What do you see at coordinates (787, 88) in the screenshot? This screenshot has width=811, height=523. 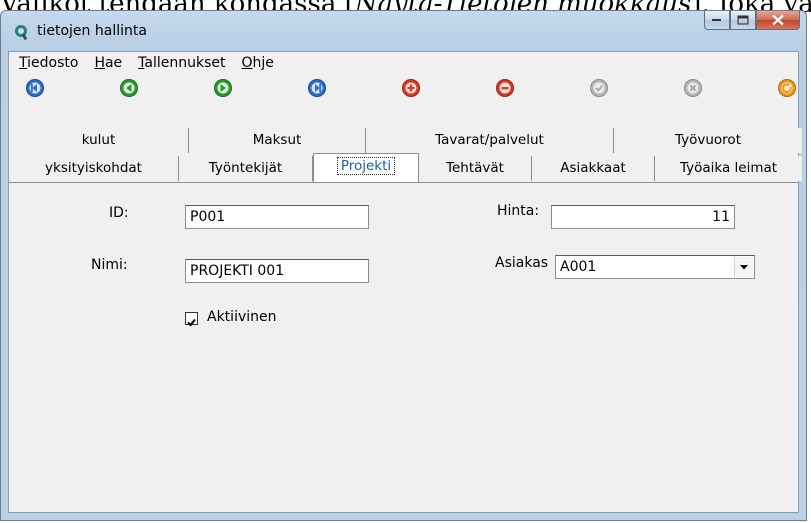 I see `refresh-icon` at bounding box center [787, 88].